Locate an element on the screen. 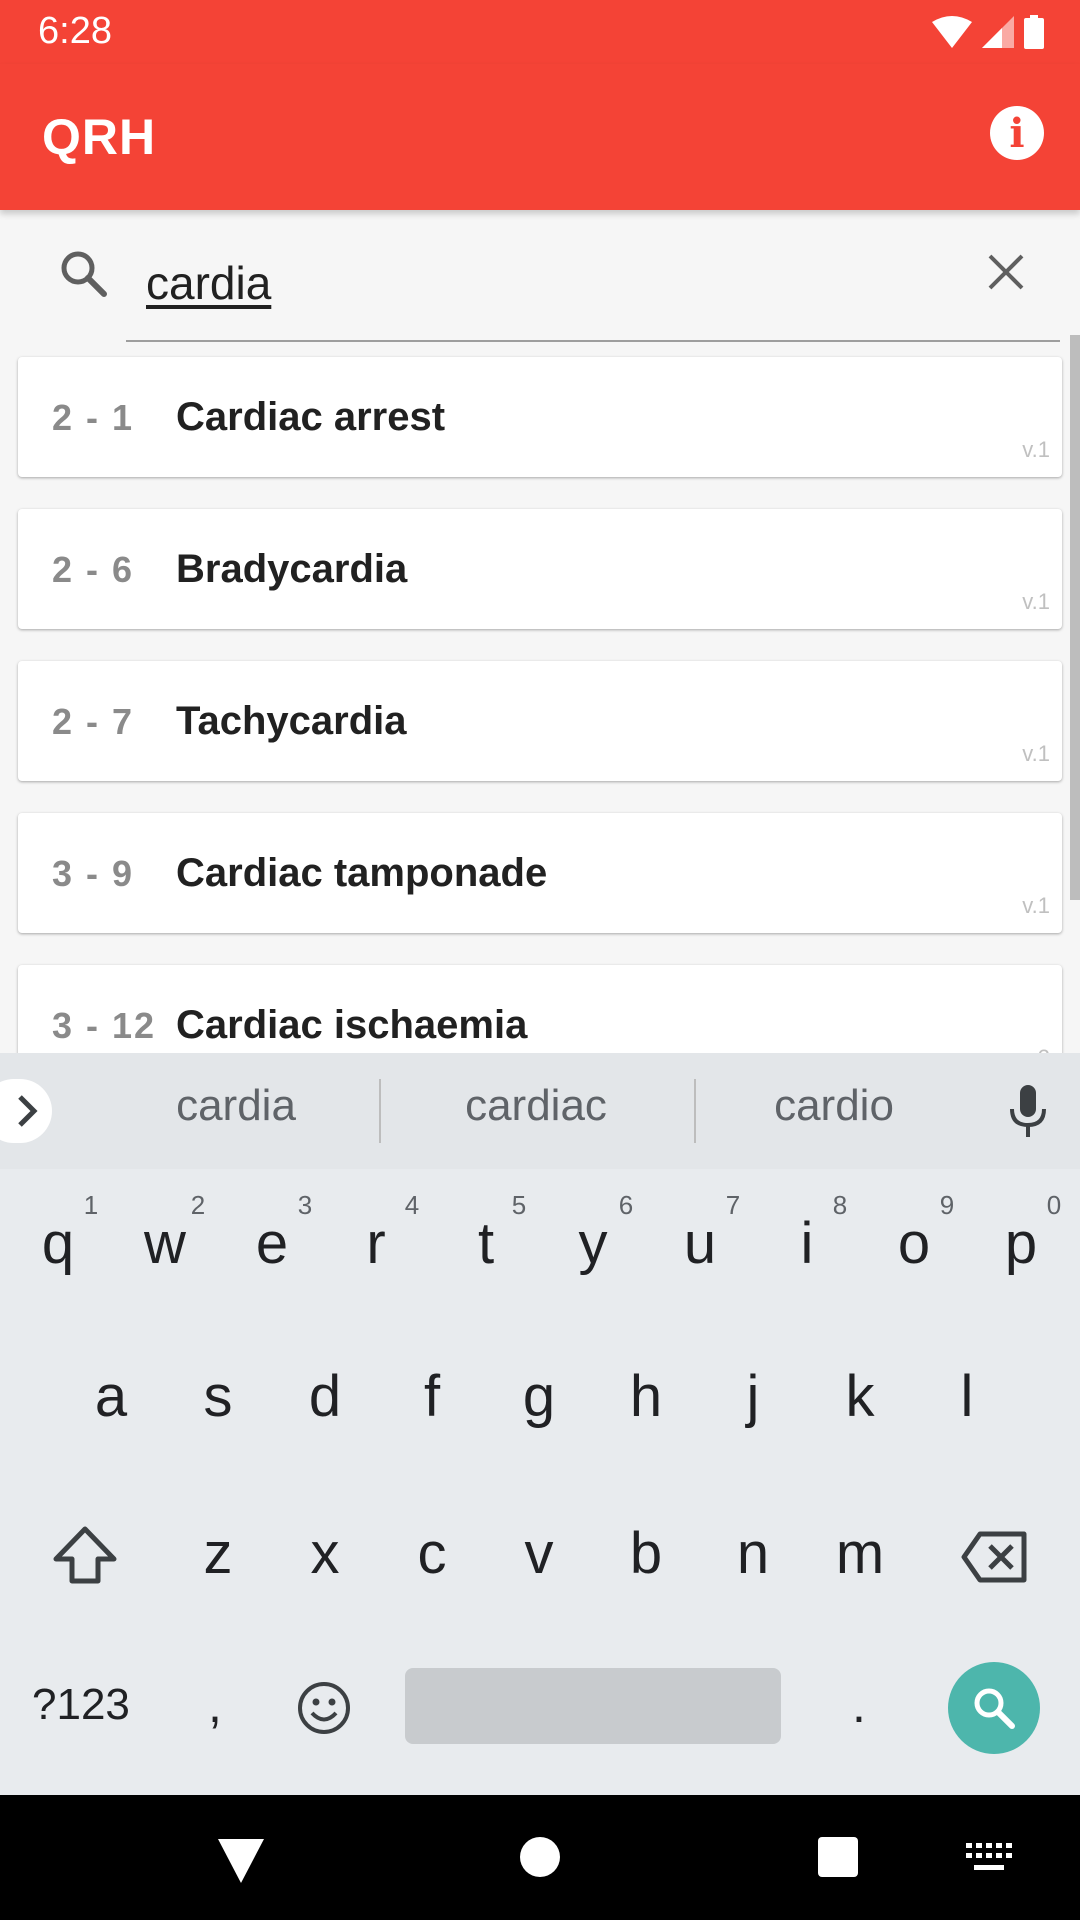 The image size is (1080, 1920). clear-icon is located at coordinates (1006, 272).